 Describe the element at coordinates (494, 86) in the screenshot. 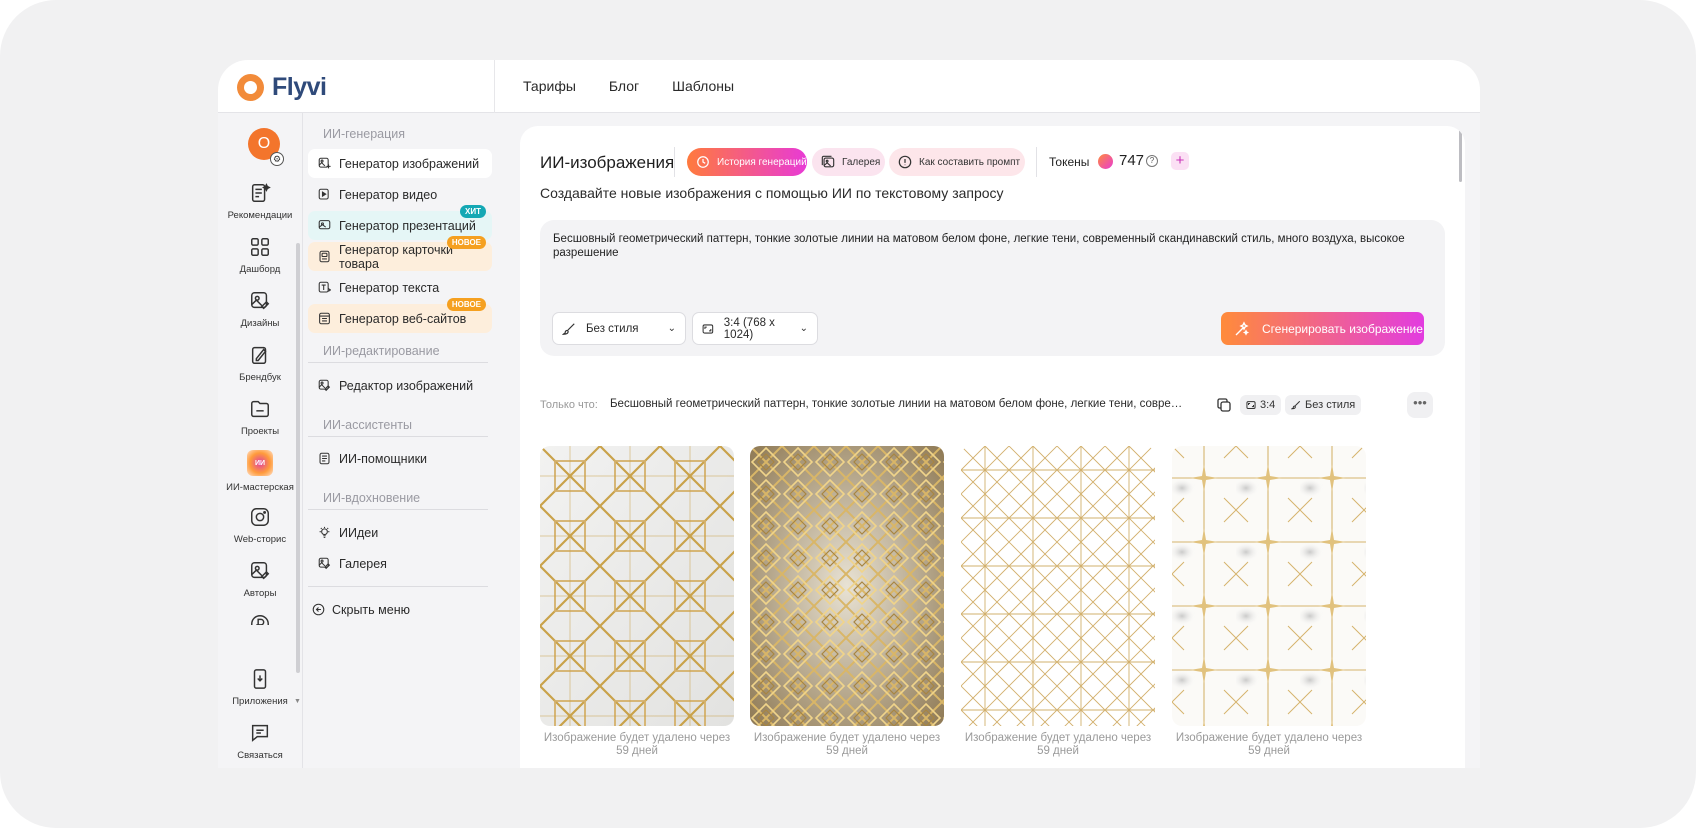

I see `header-divider` at that location.